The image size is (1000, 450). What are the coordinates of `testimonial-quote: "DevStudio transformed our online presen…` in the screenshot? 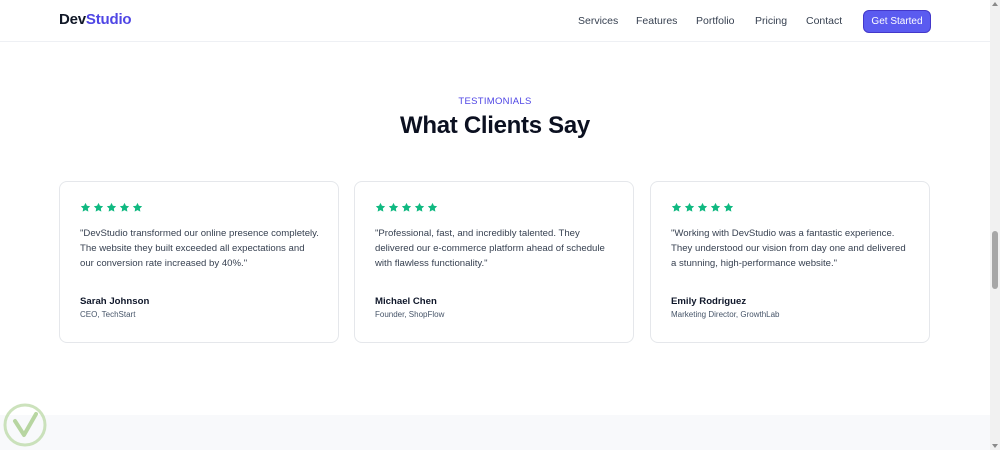 It's located at (199, 248).